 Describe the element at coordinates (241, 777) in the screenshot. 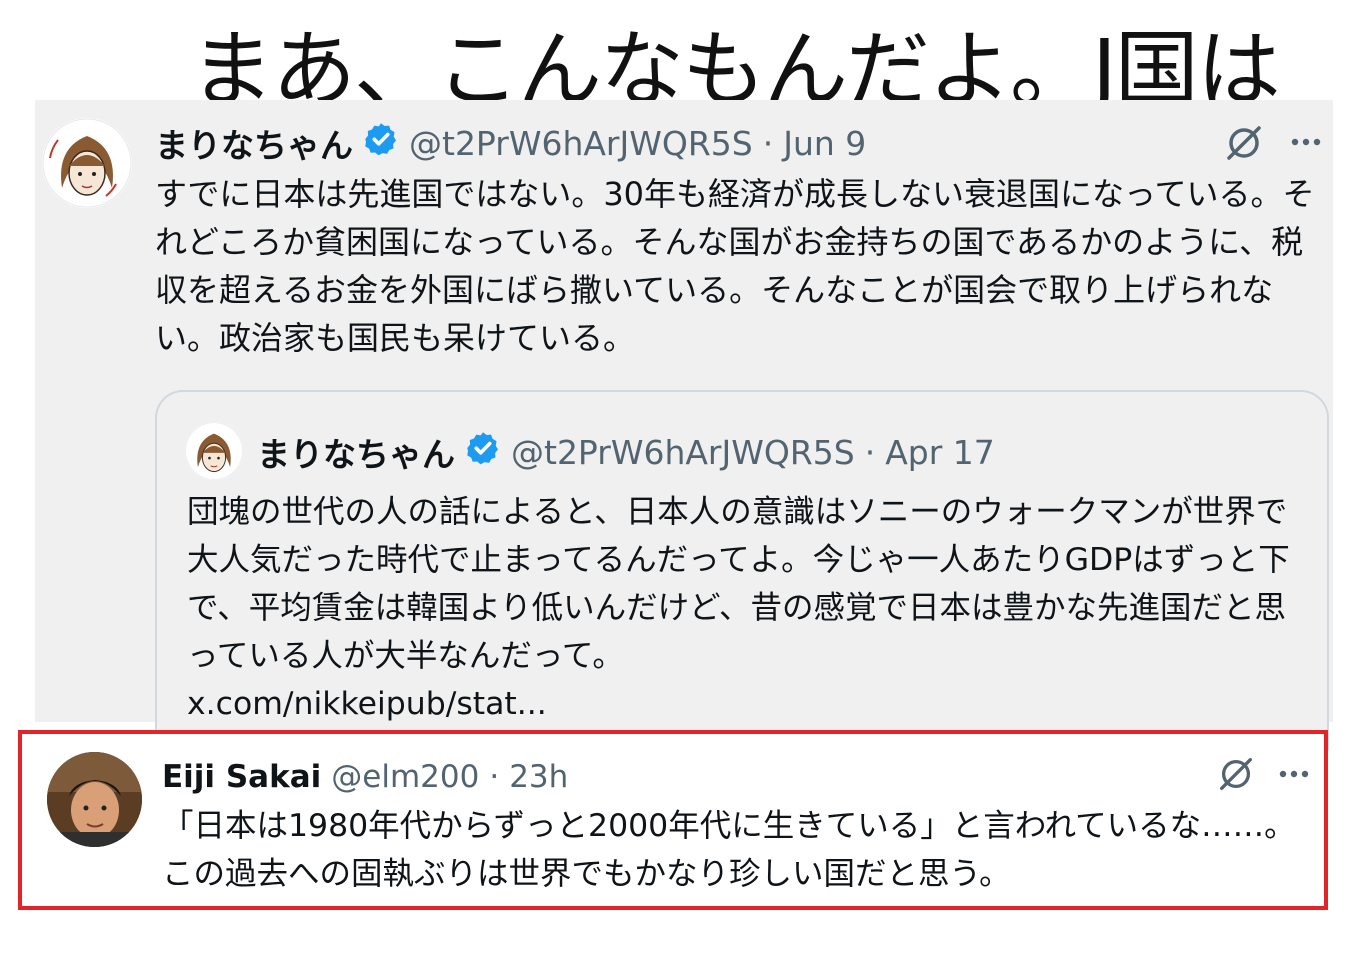

I see `display-name: Eiji Sakai` at that location.